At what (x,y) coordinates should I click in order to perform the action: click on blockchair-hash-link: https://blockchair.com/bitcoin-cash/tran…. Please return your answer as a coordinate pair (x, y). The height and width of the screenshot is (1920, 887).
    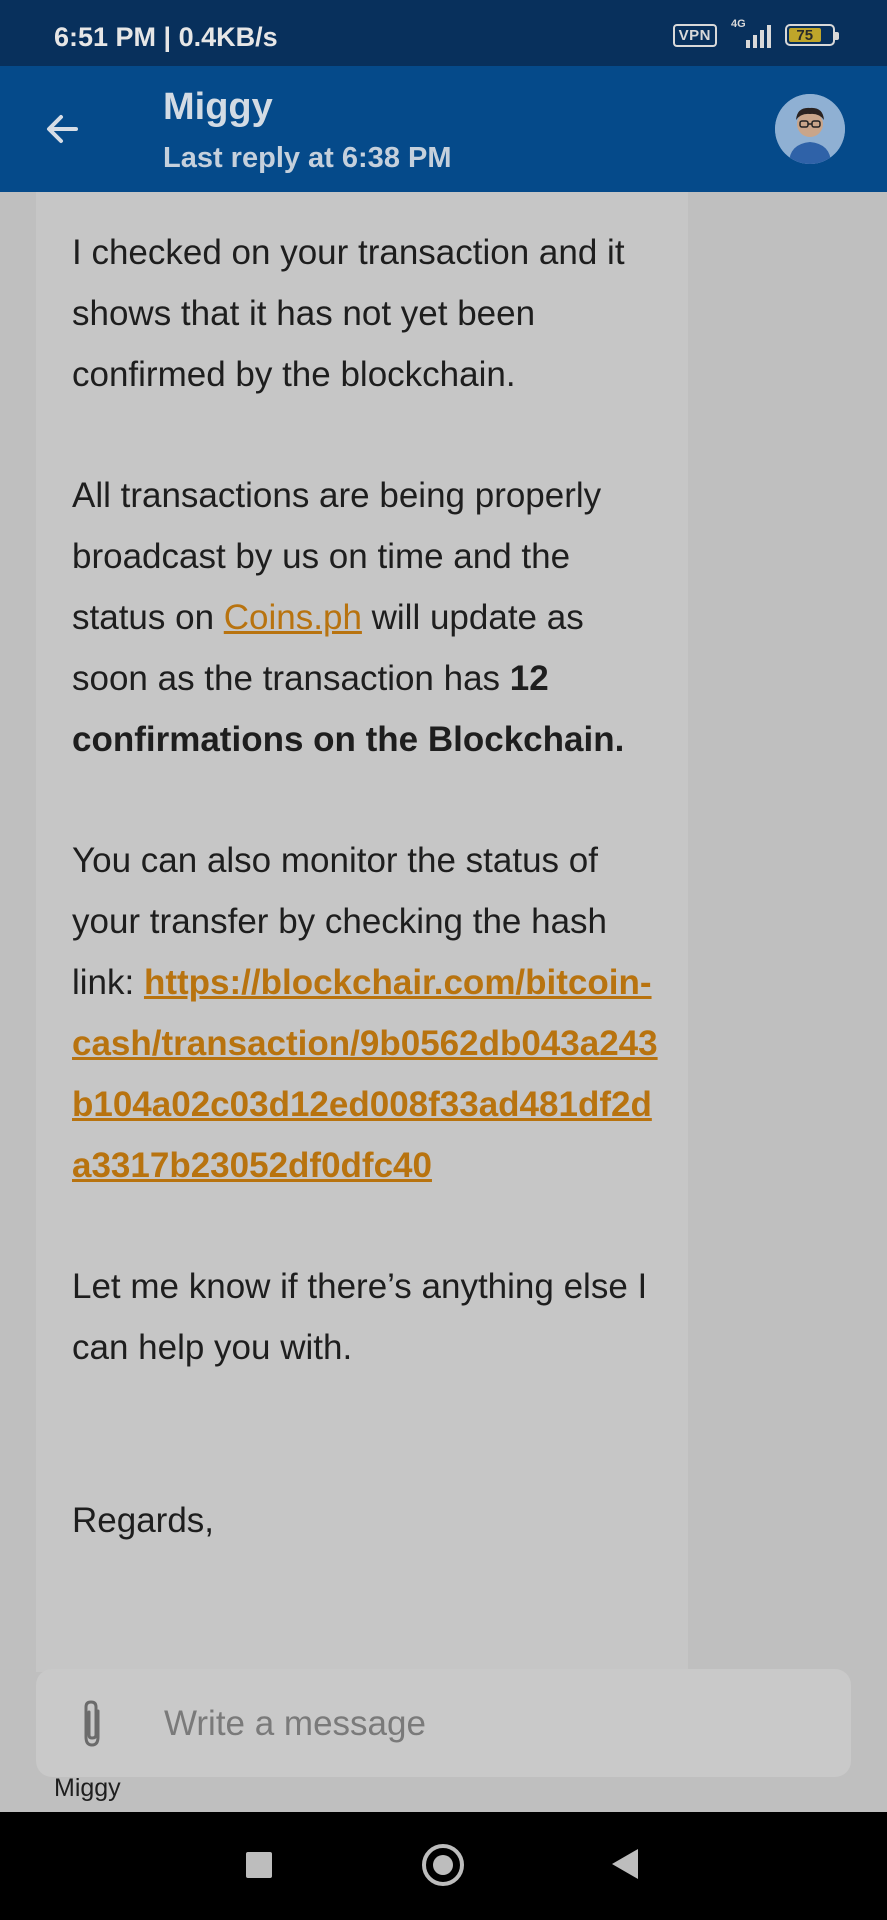
    Looking at the image, I should click on (365, 1074).